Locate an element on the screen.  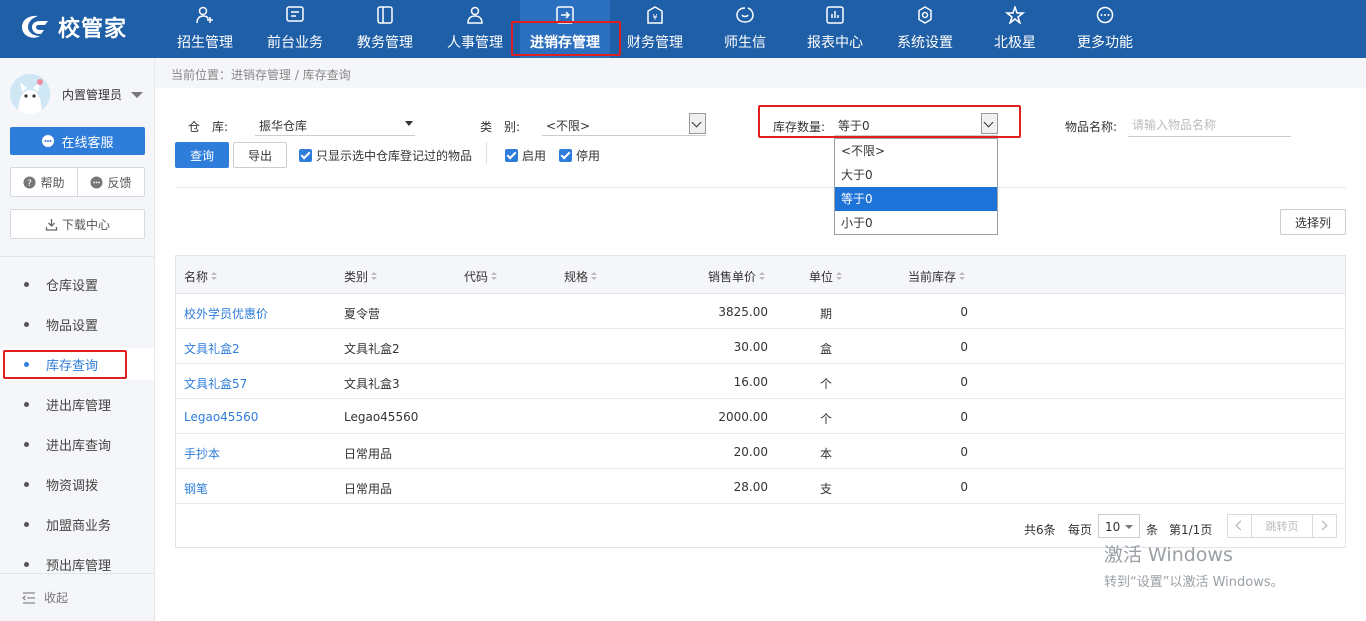
dropdown-option-selected: 等于0 is located at coordinates (916, 199).